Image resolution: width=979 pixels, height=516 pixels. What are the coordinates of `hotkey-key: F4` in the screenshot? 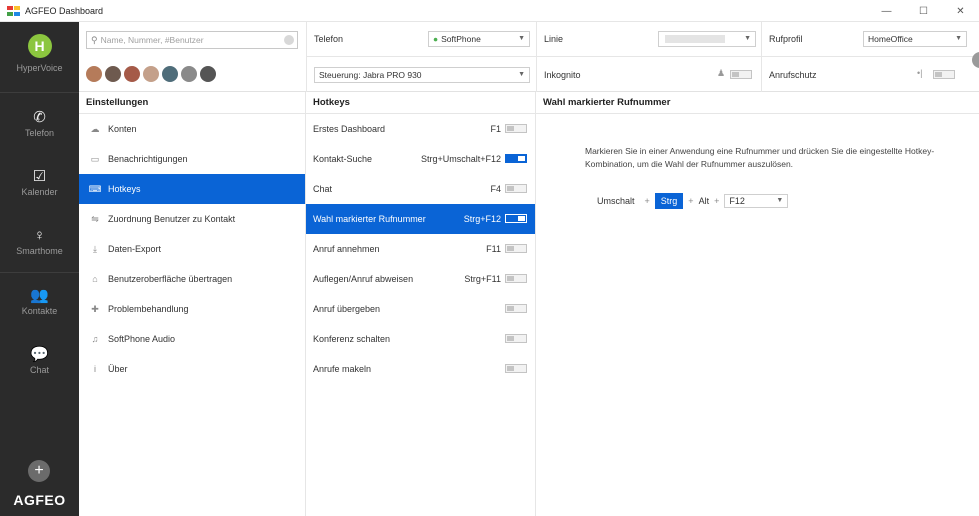 It's located at (495, 189).